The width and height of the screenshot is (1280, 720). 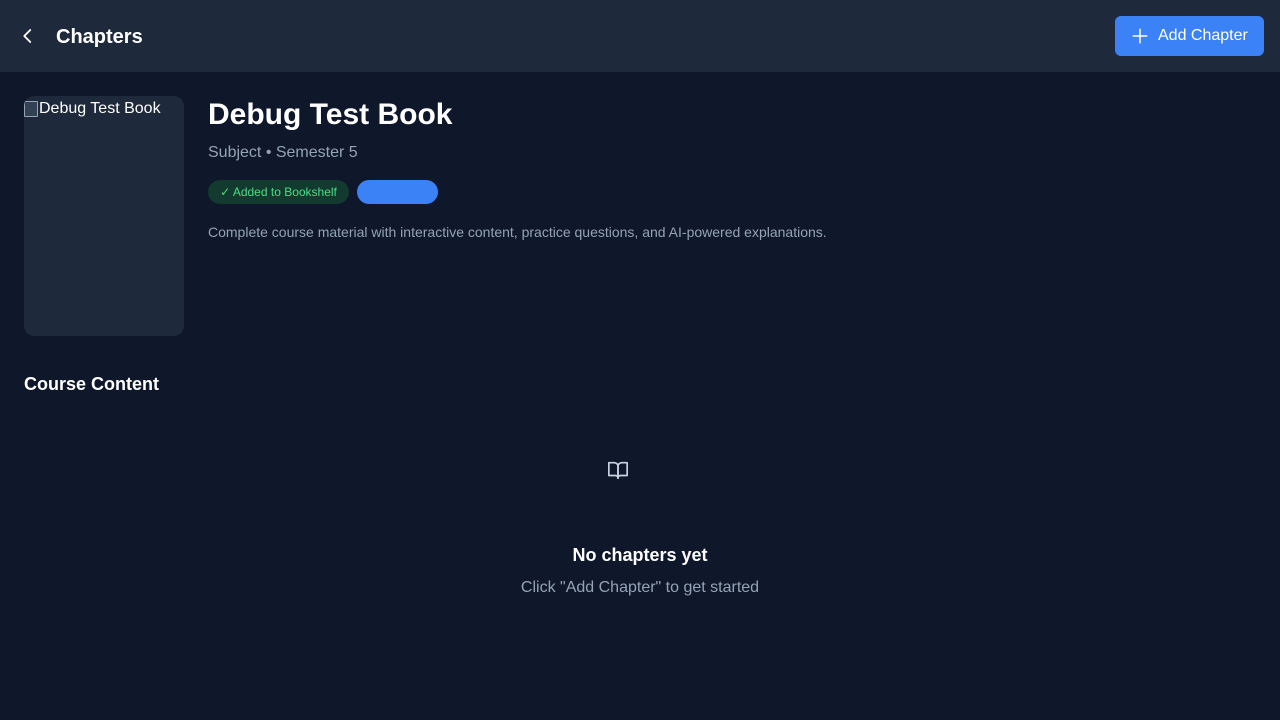 I want to click on book-open-icon, so click(x=618, y=470).